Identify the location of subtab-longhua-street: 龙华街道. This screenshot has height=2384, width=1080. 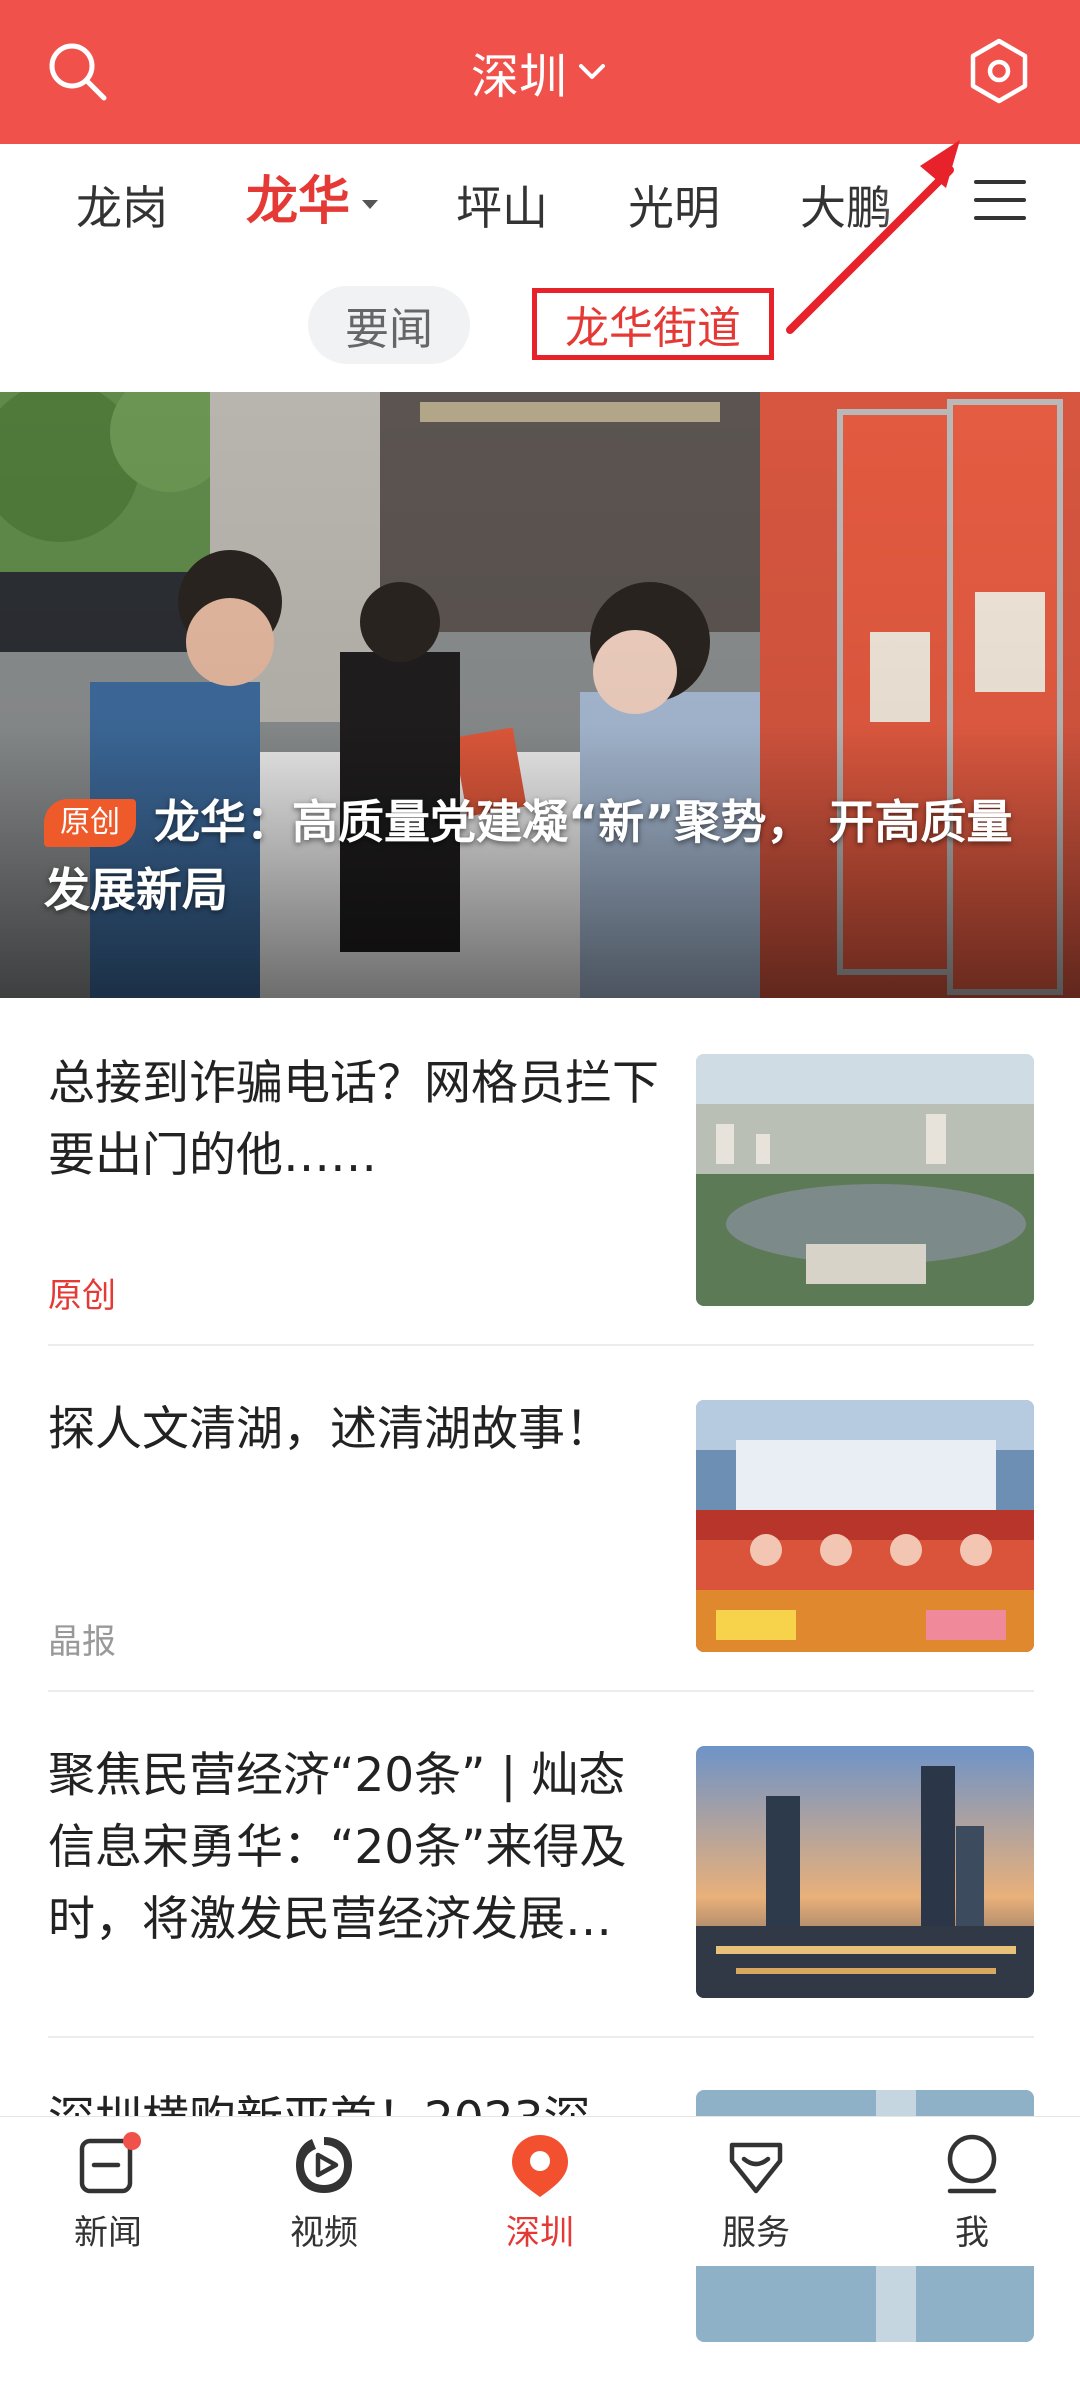
(653, 324).